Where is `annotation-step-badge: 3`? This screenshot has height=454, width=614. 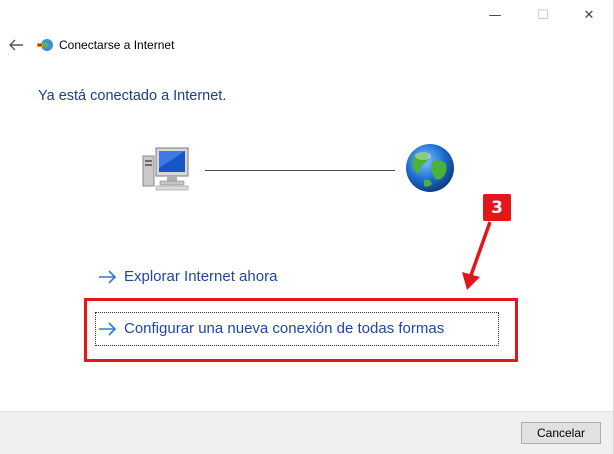 annotation-step-badge: 3 is located at coordinates (497, 207).